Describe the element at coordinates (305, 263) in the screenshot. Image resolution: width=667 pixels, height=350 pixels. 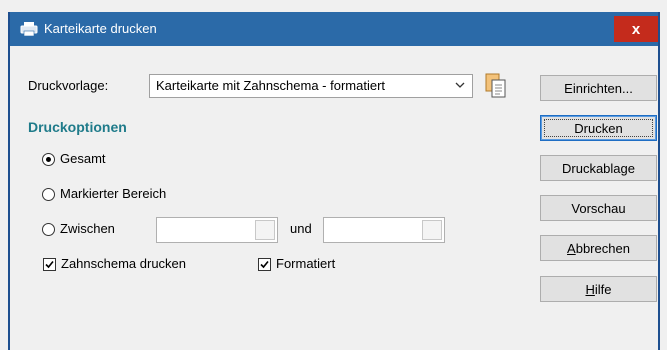
I see `checkbox-formatiert-label: Formatiert` at that location.